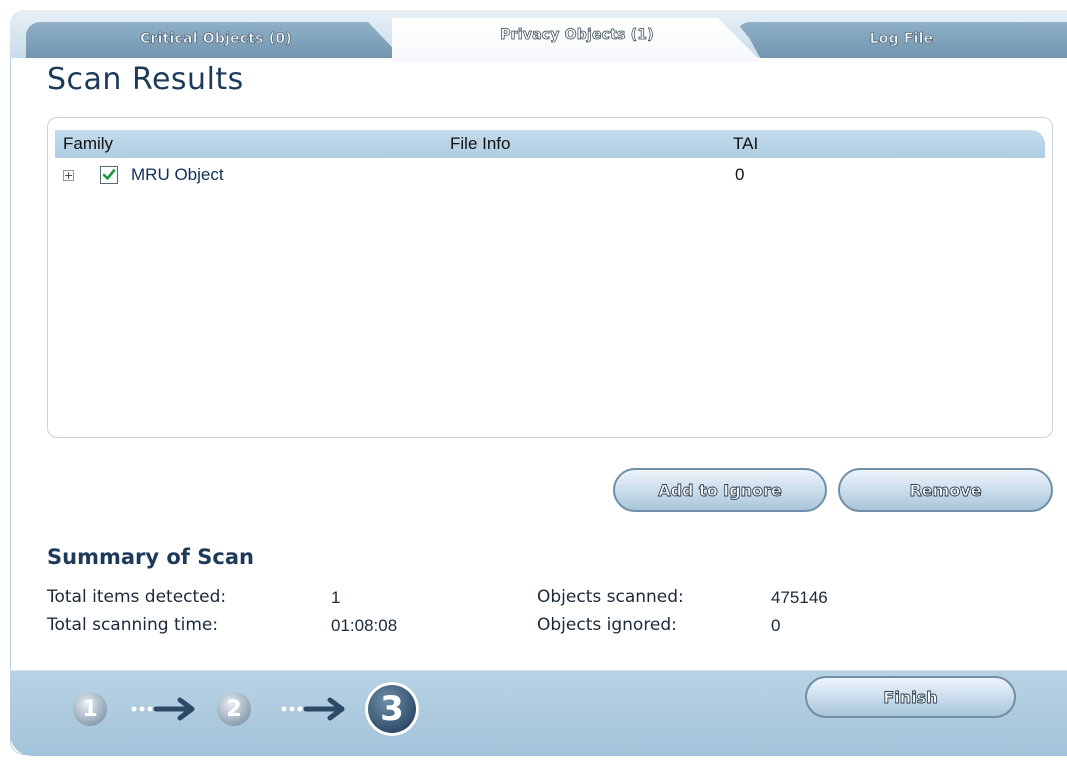 The height and width of the screenshot is (760, 1067). Describe the element at coordinates (745, 144) in the screenshot. I see `column-header-tai: TAI` at that location.